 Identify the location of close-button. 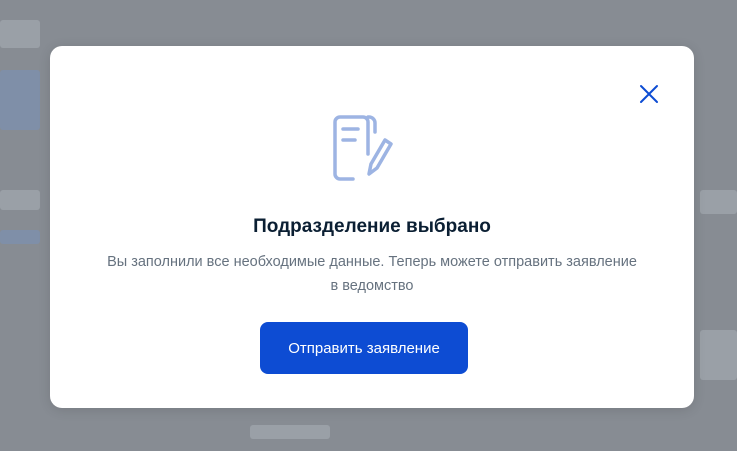
(649, 94).